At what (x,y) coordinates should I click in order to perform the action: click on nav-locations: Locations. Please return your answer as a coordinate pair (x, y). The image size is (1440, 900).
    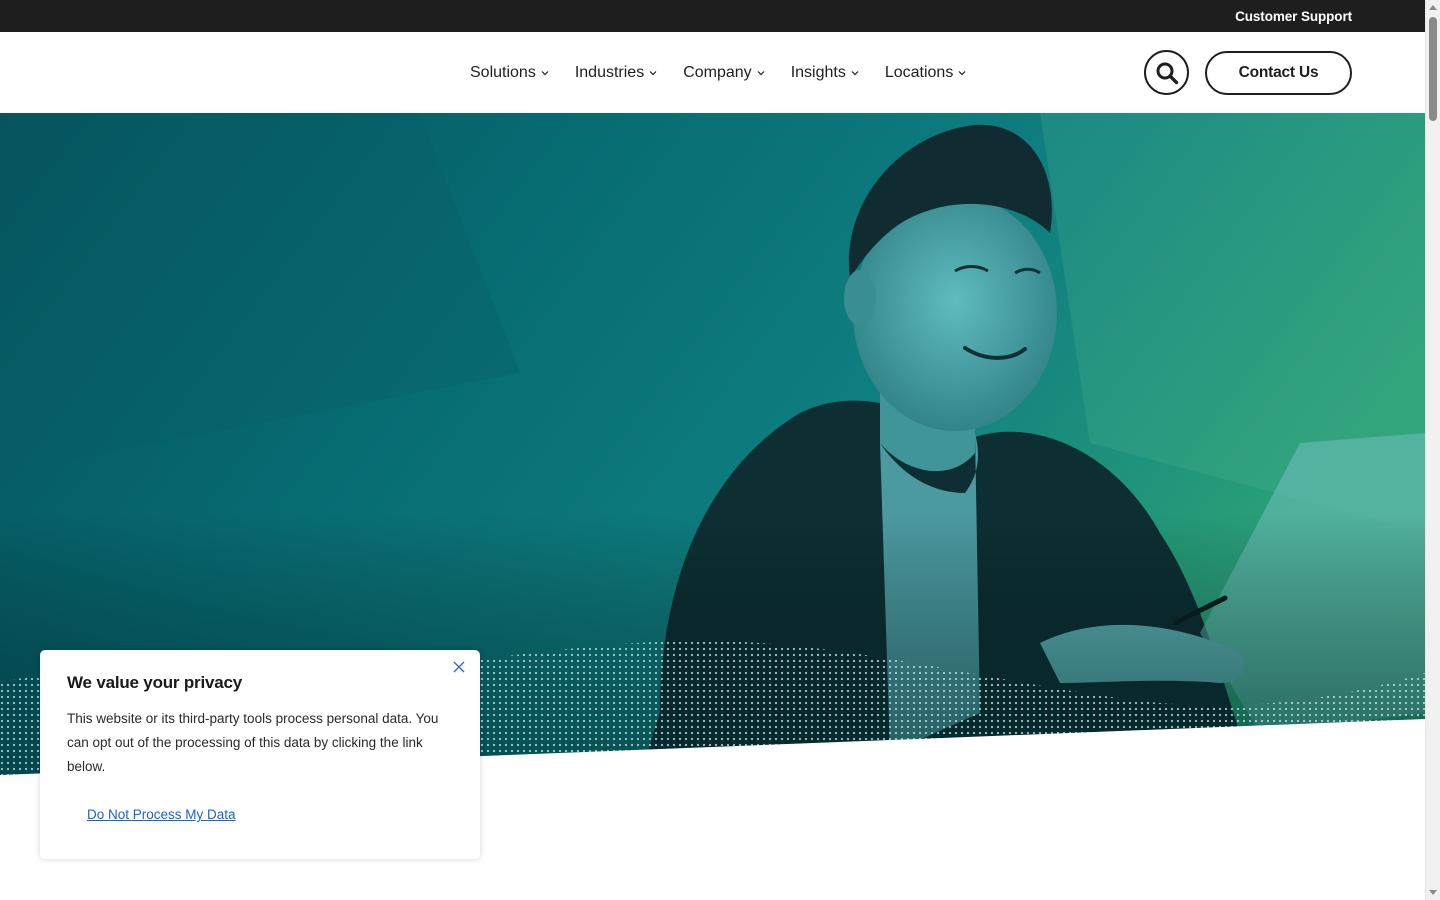
    Looking at the image, I should click on (926, 73).